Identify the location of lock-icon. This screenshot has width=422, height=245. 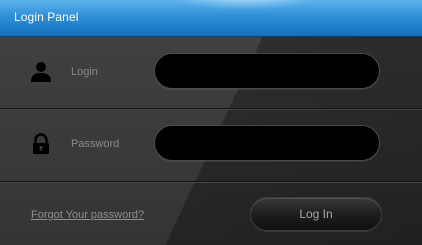
(41, 144).